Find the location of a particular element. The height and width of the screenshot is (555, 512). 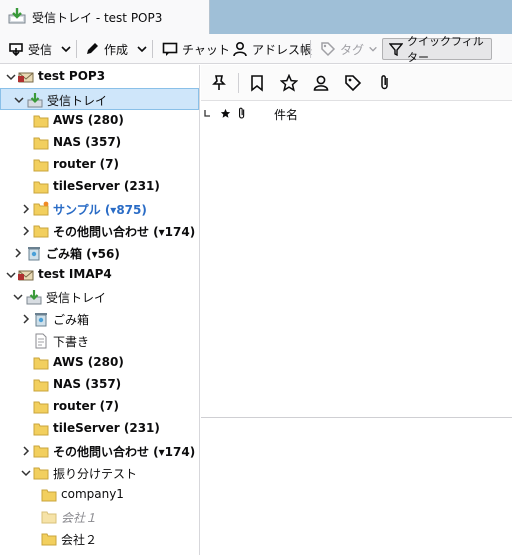

folder-trash-imap: ごみ箱 is located at coordinates (99, 319).